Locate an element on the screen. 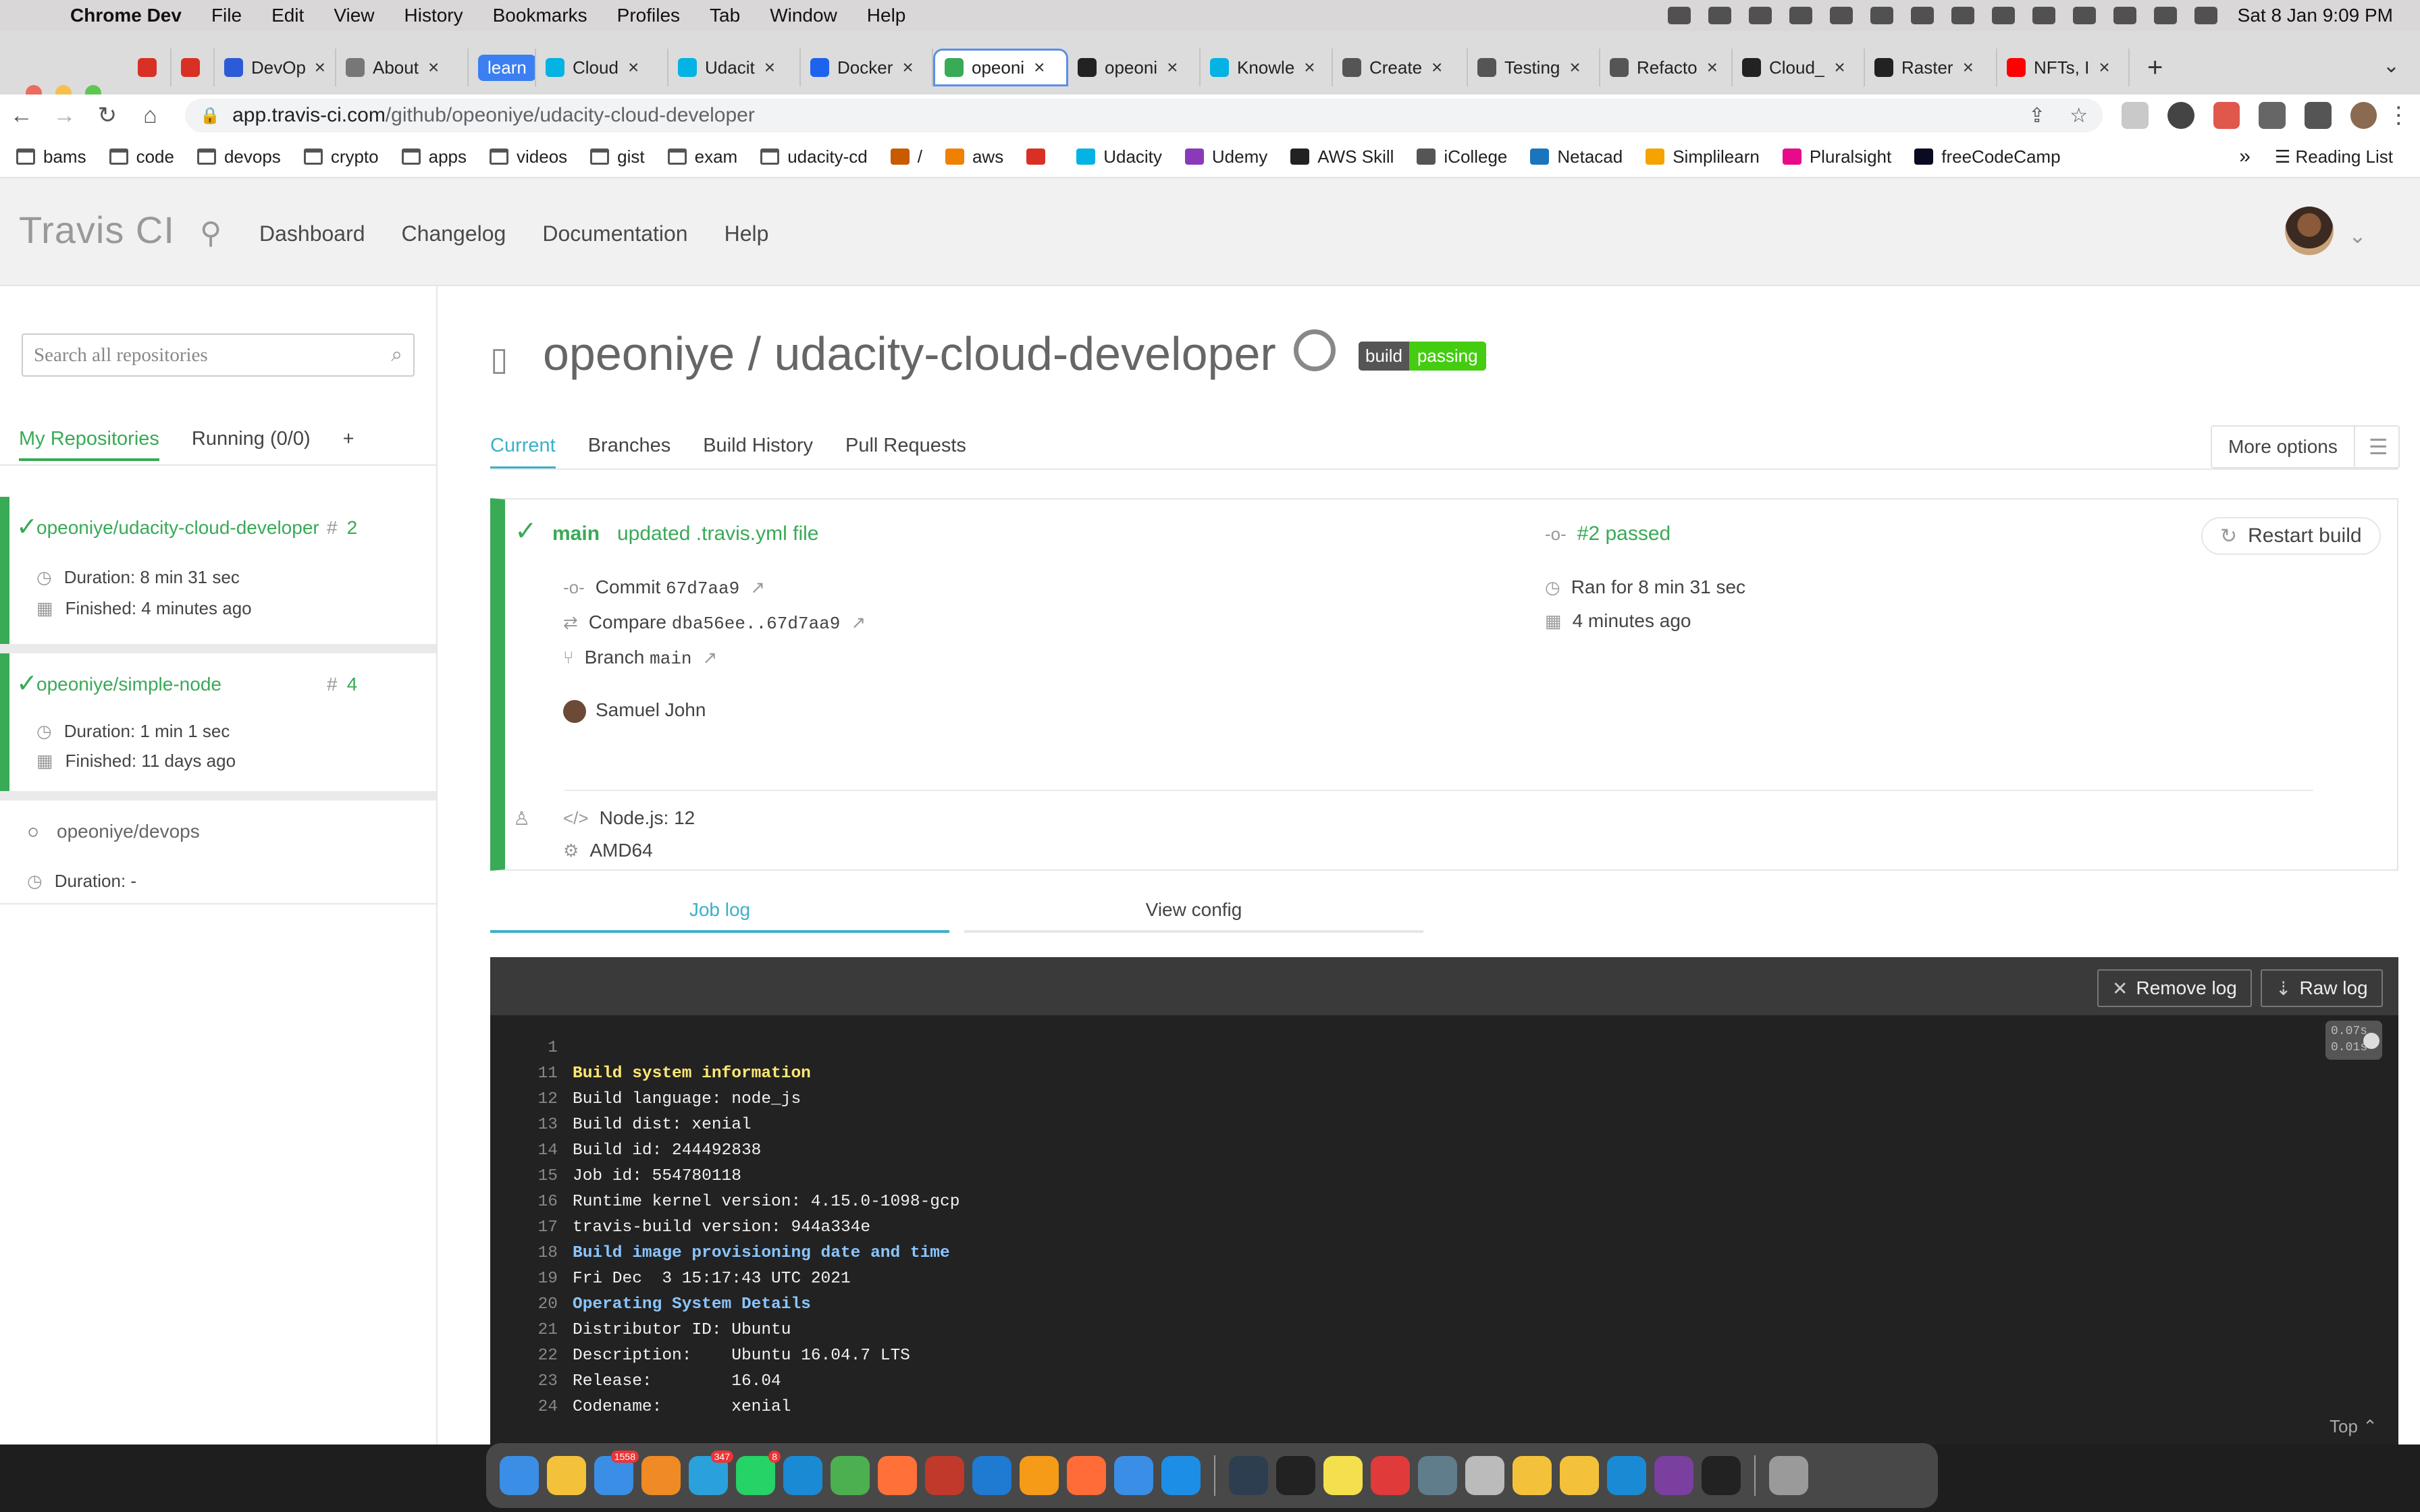 The width and height of the screenshot is (2420, 1512). build-status: -o- #2 passed is located at coordinates (1608, 533).